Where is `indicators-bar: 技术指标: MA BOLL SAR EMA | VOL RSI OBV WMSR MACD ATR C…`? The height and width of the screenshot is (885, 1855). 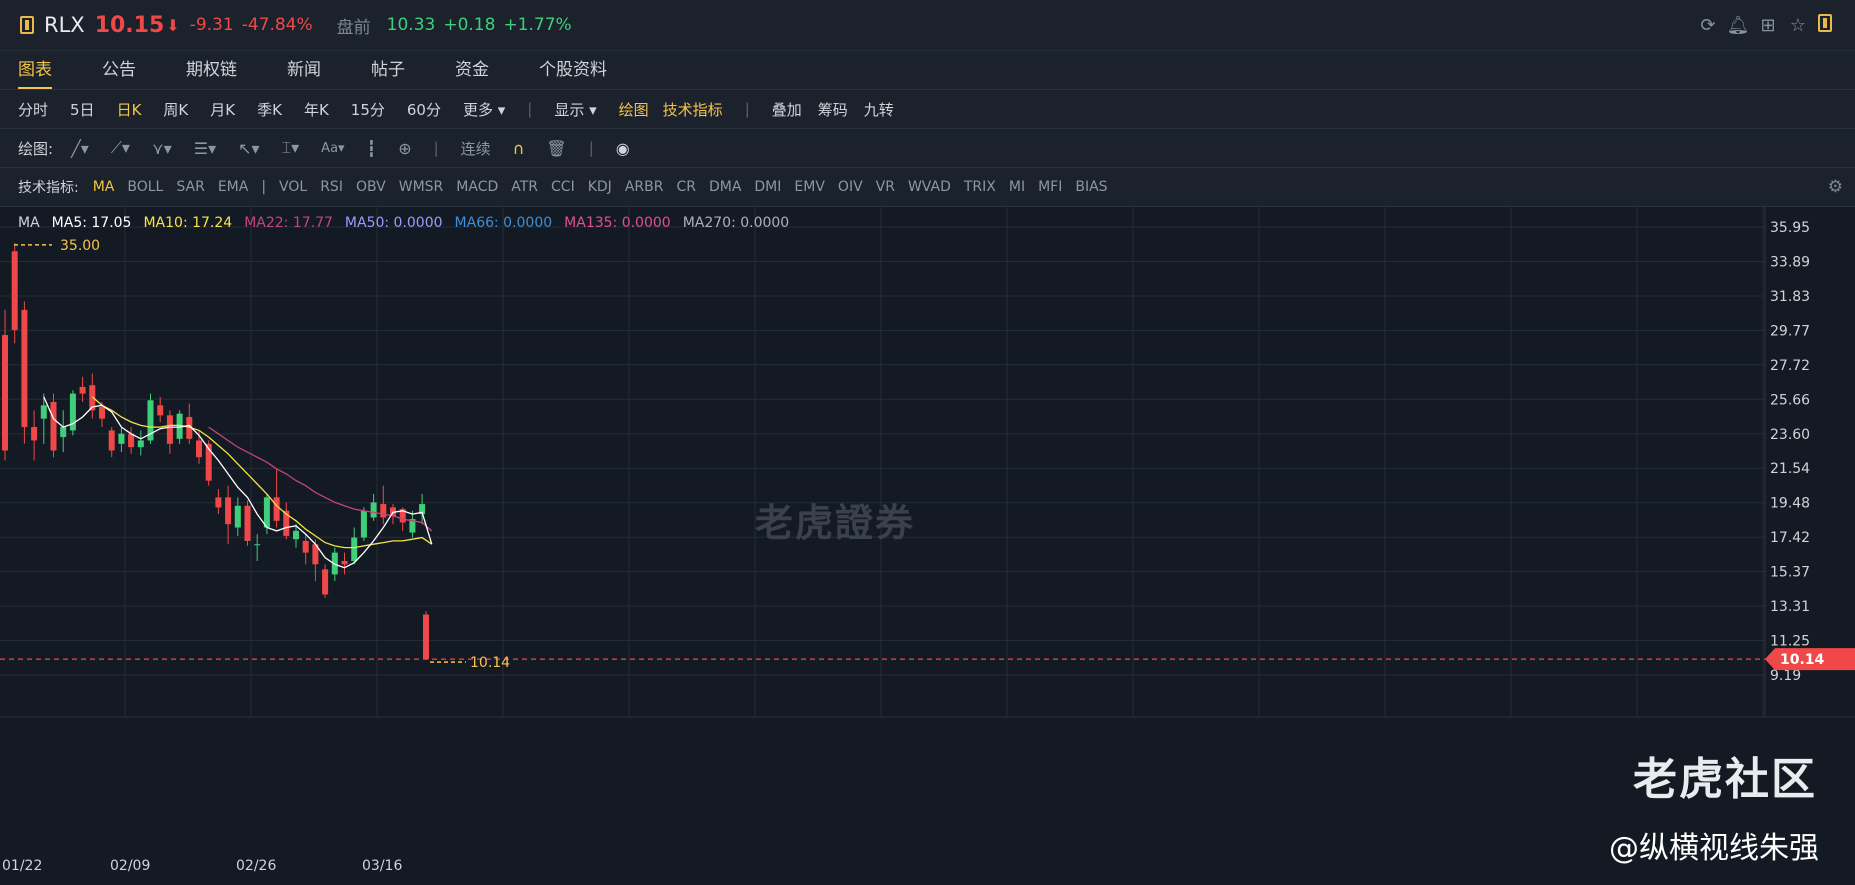 indicators-bar: 技术指标: MA BOLL SAR EMA | VOL RSI OBV WMSR MACD ATR C… is located at coordinates (927, 187).